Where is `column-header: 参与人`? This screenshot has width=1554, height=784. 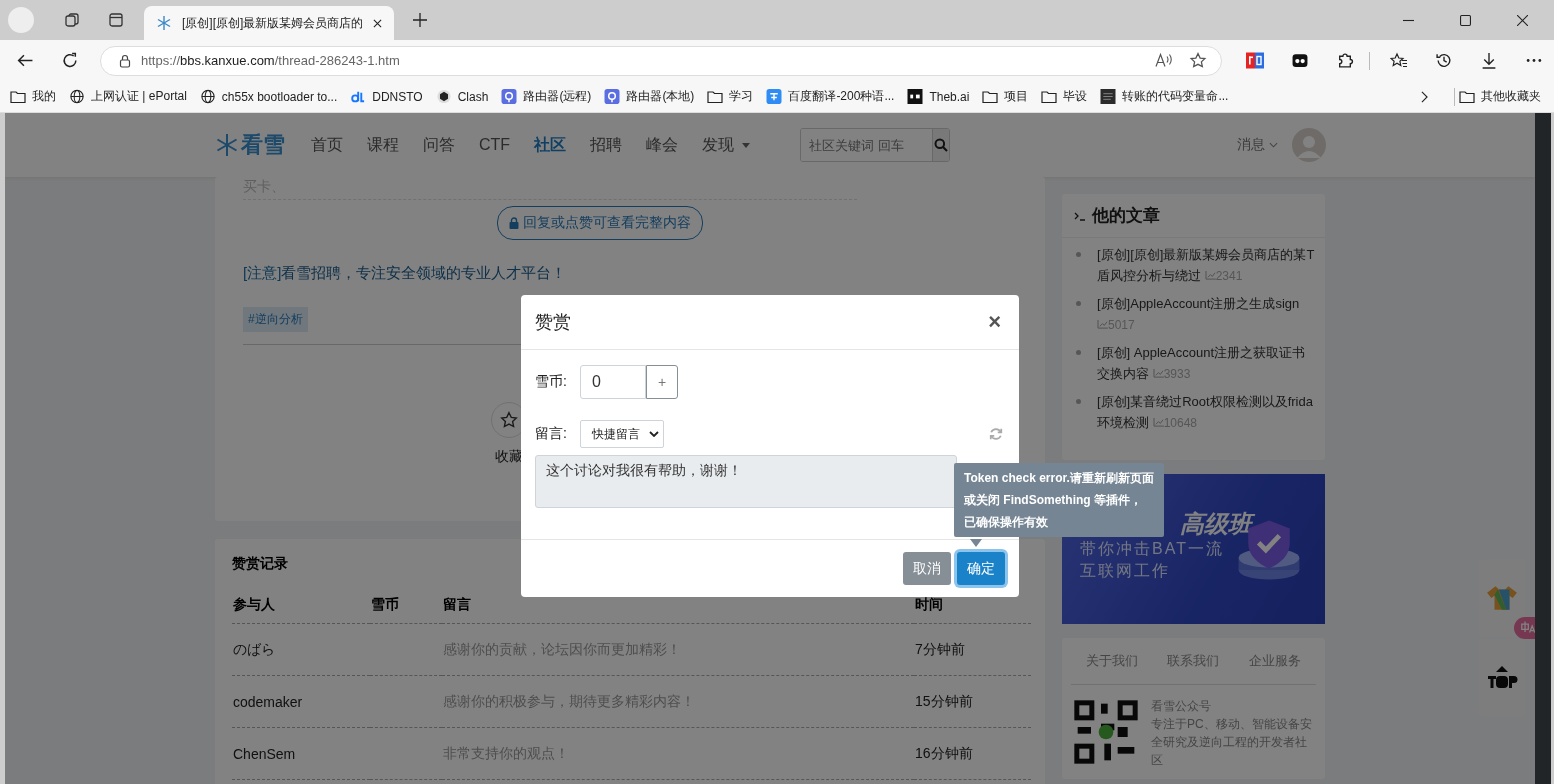 column-header: 参与人 is located at coordinates (301, 605).